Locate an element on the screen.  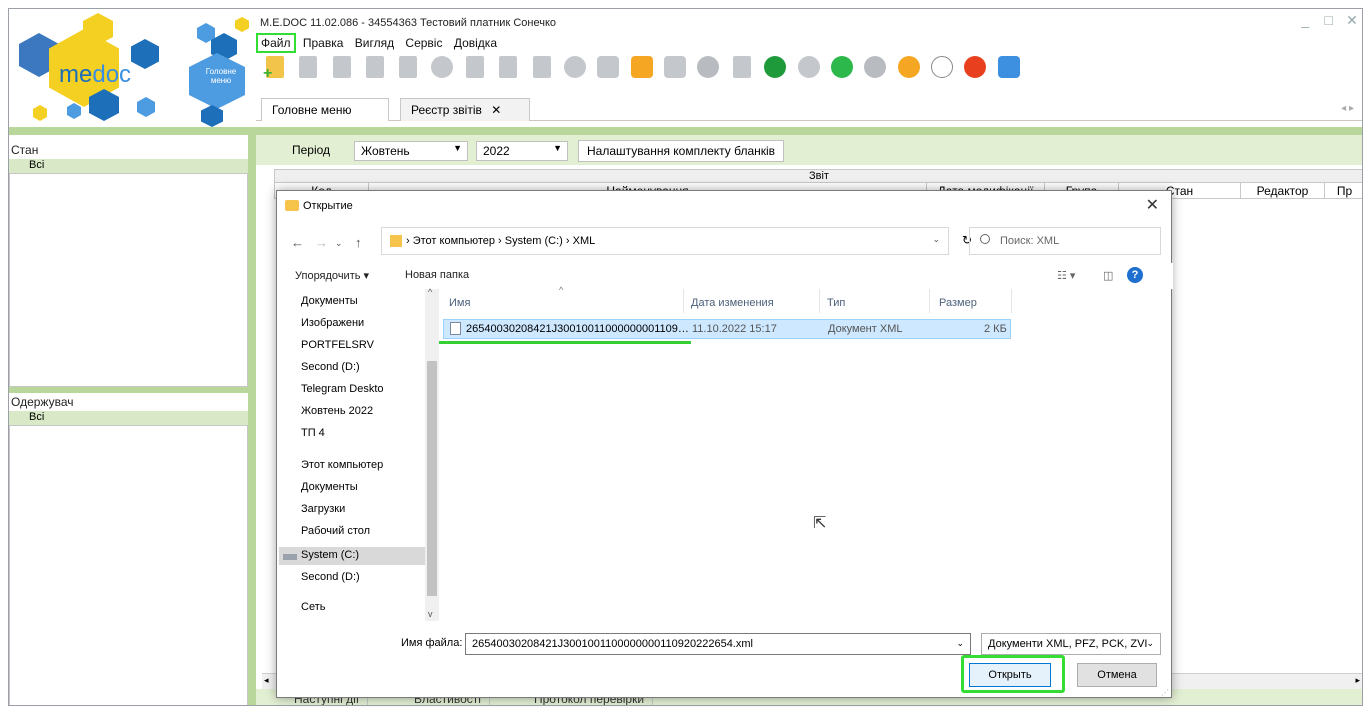
tab-report-registry: Реєстр звітів ✕ is located at coordinates (465, 109).